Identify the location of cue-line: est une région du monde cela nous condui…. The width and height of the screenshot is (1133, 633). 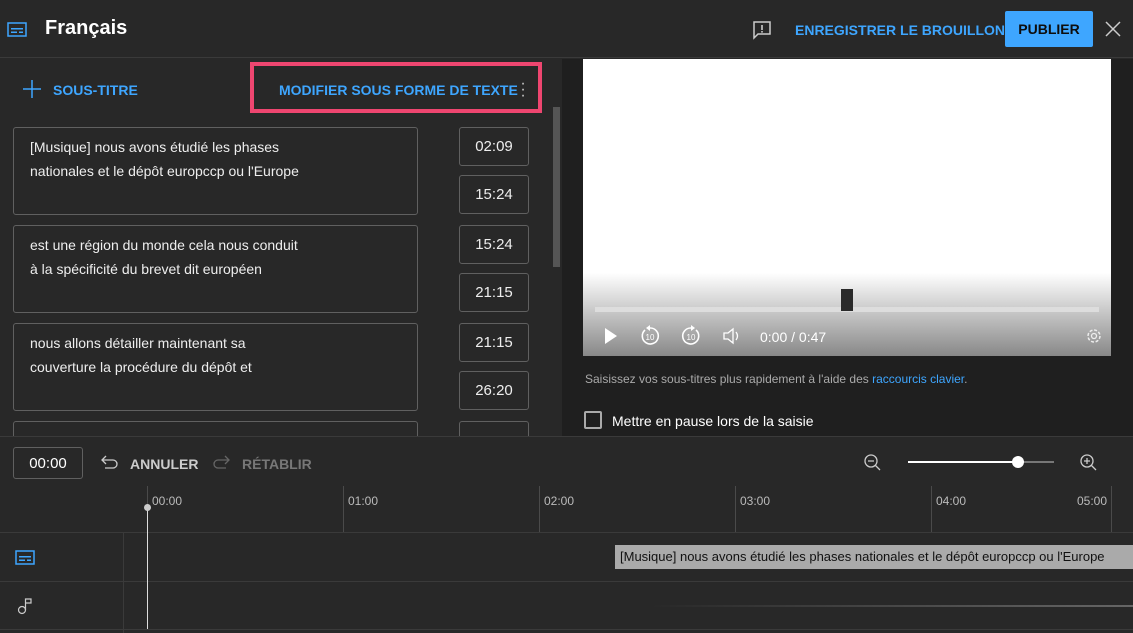
(164, 245).